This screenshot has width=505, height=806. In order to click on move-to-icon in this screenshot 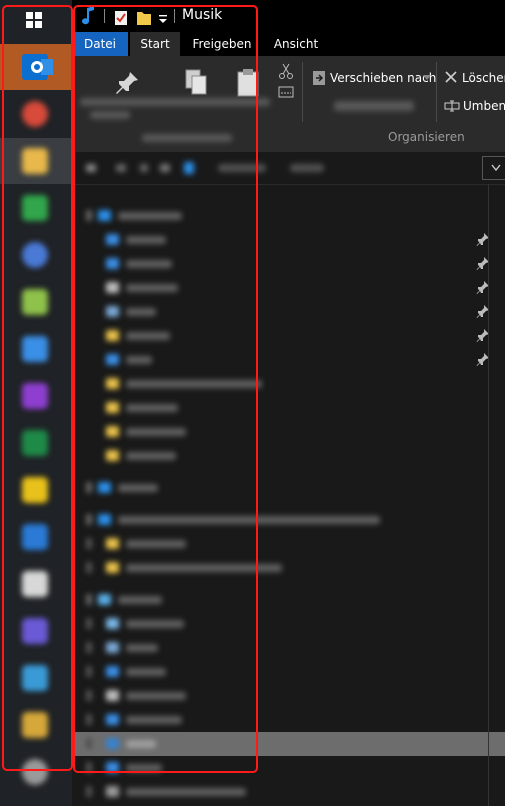, I will do `click(319, 78)`.